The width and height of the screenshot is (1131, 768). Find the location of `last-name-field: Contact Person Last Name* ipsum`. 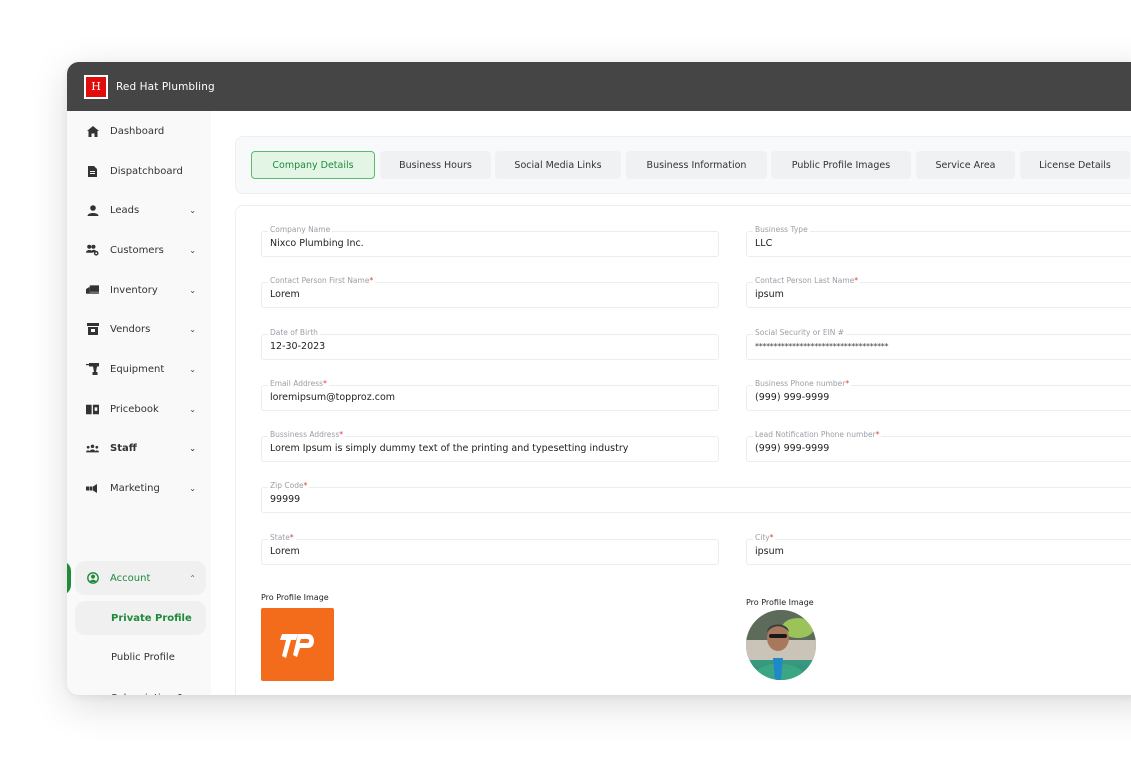

last-name-field: Contact Person Last Name* ipsum is located at coordinates (938, 292).